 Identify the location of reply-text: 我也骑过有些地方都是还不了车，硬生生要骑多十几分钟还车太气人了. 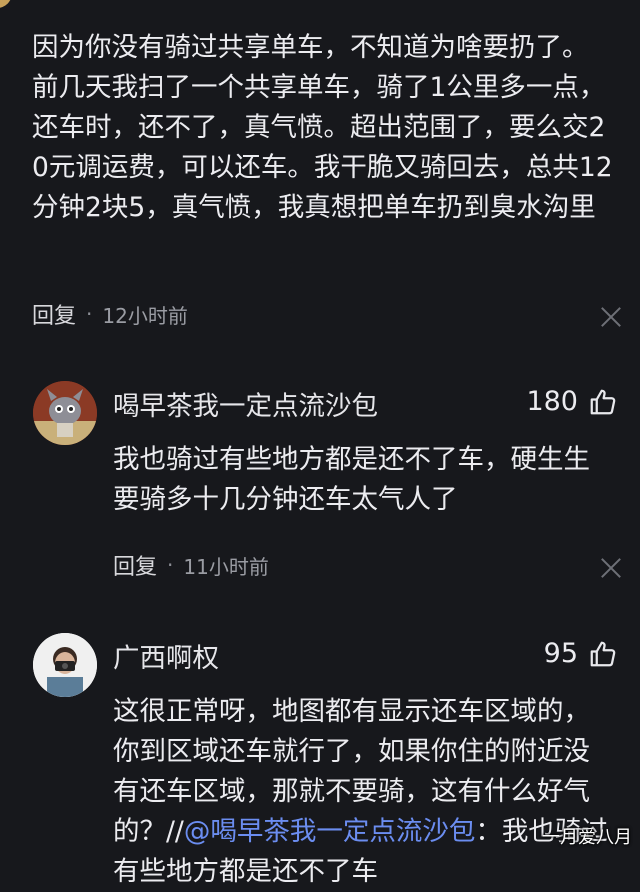
(351, 479).